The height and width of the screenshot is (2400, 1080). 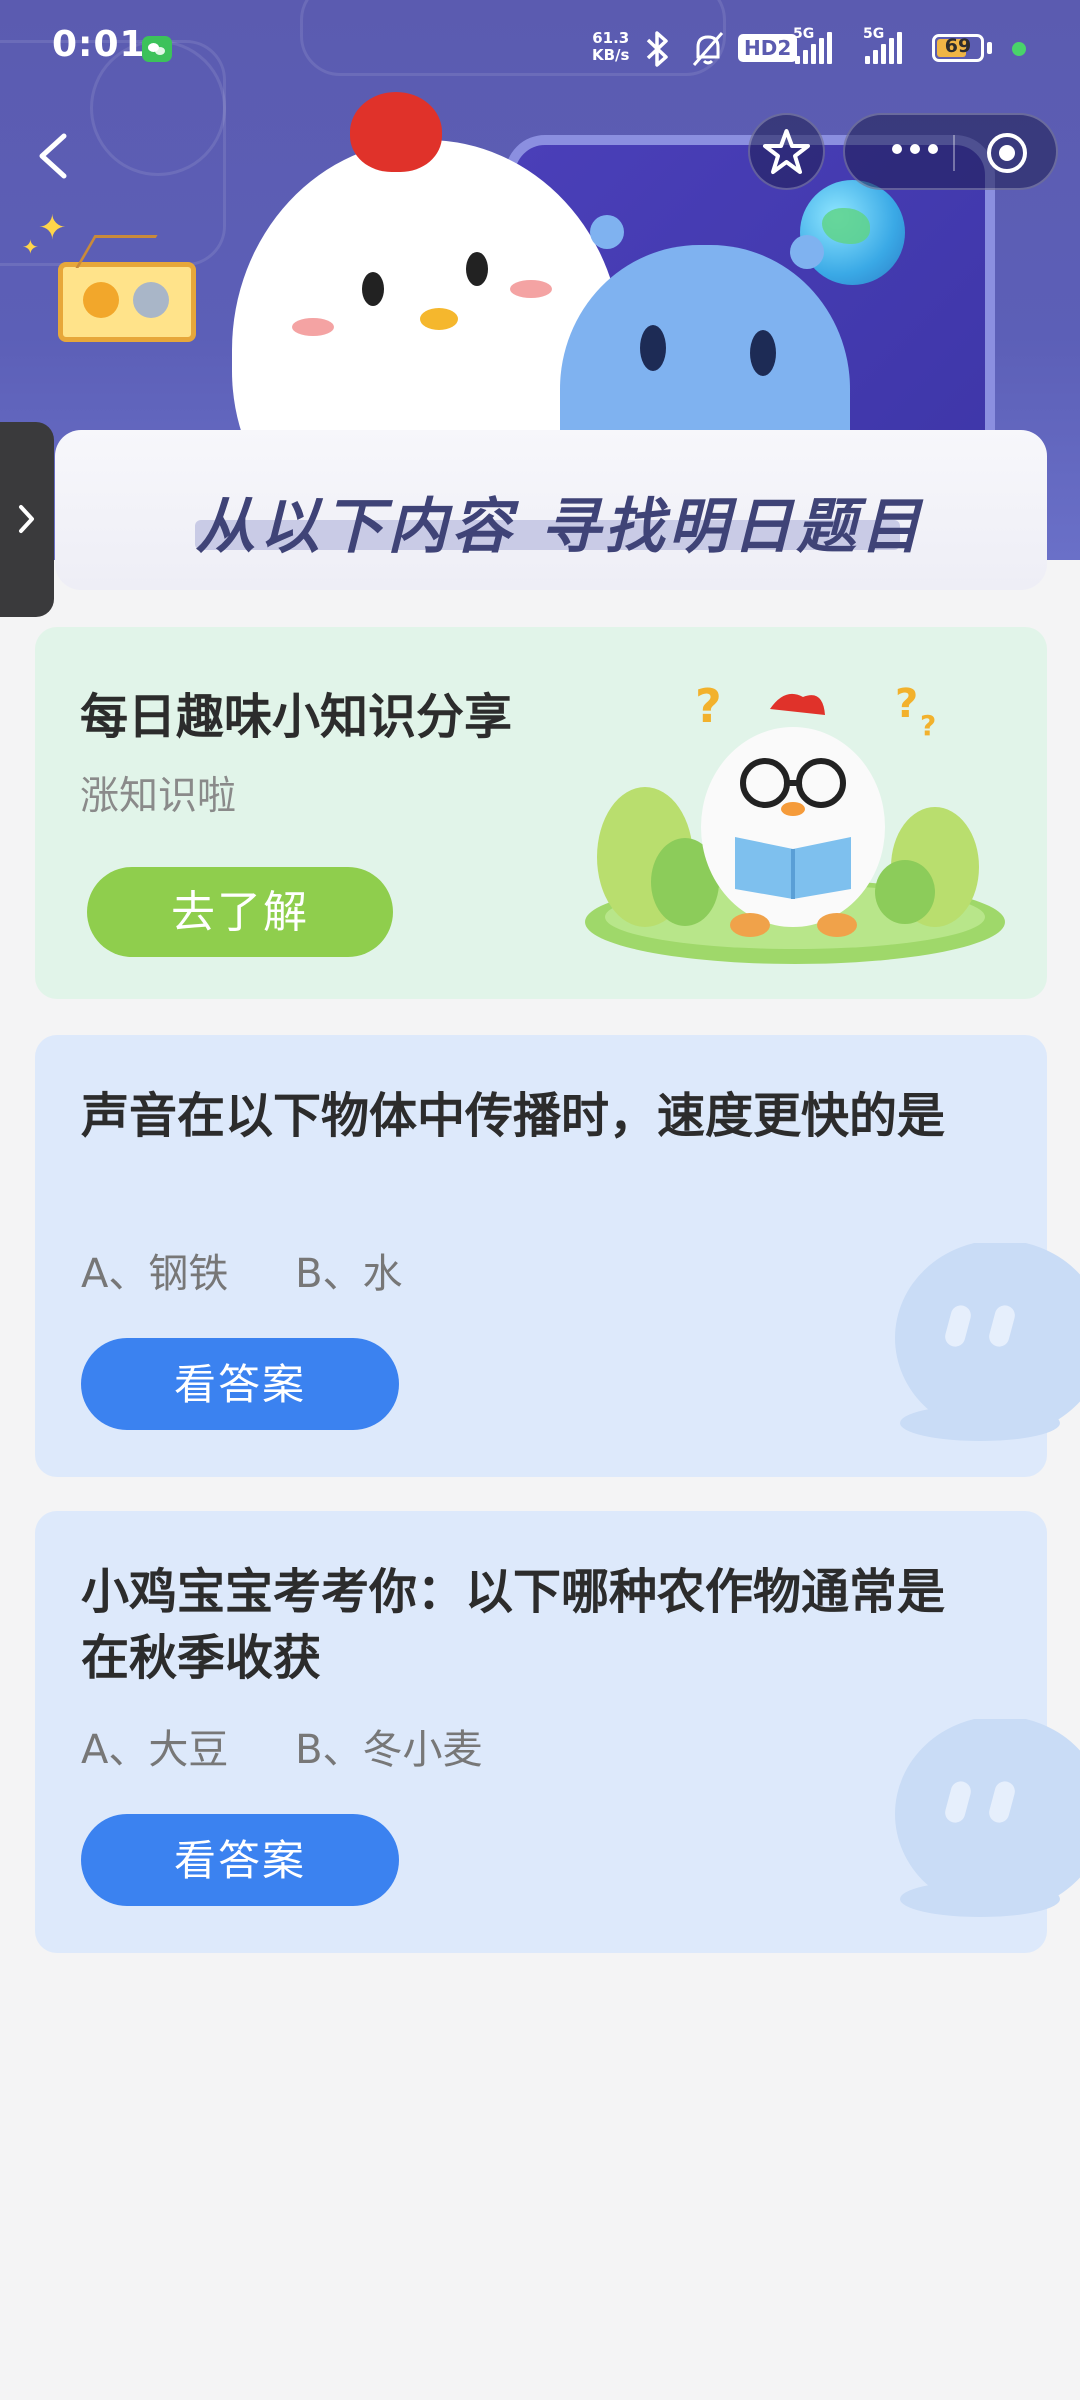 I want to click on sim1-network-label: 5G, so click(x=804, y=34).